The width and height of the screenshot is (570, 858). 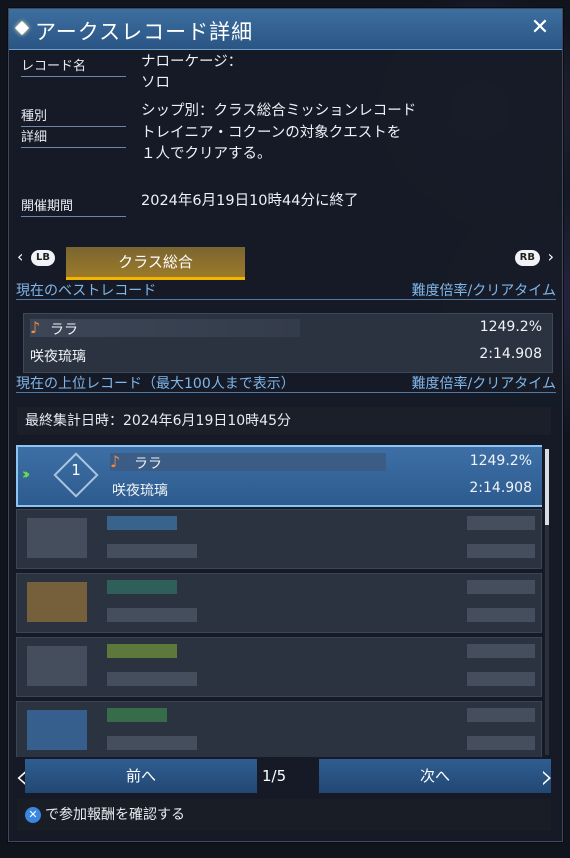 What do you see at coordinates (540, 28) in the screenshot?
I see `close-button: ✕` at bounding box center [540, 28].